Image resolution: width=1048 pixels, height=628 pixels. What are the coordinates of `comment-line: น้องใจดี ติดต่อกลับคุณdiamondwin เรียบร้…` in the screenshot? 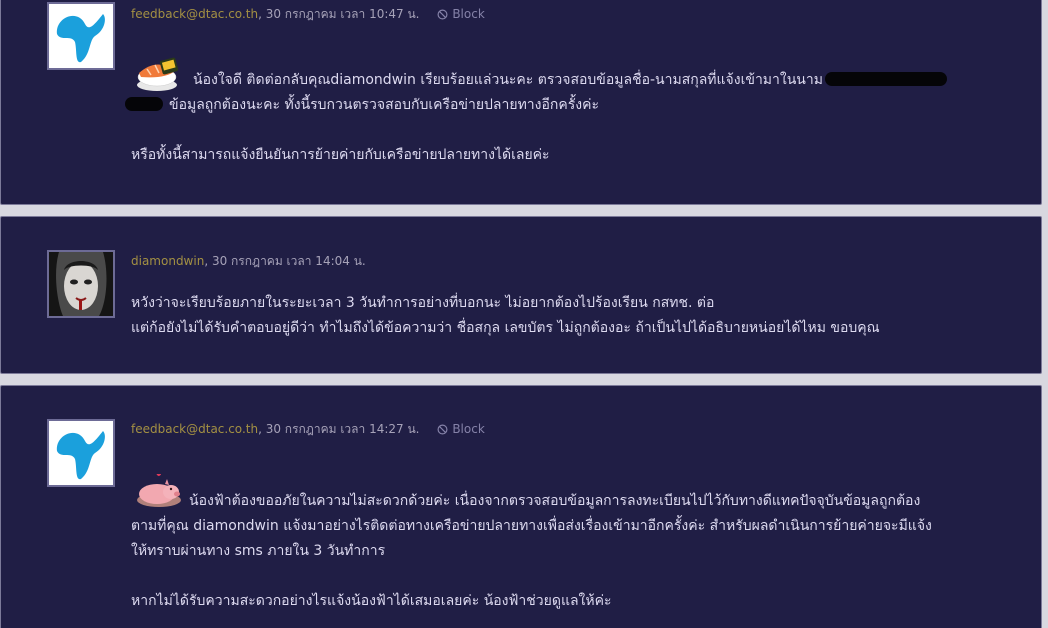 It's located at (508, 80).